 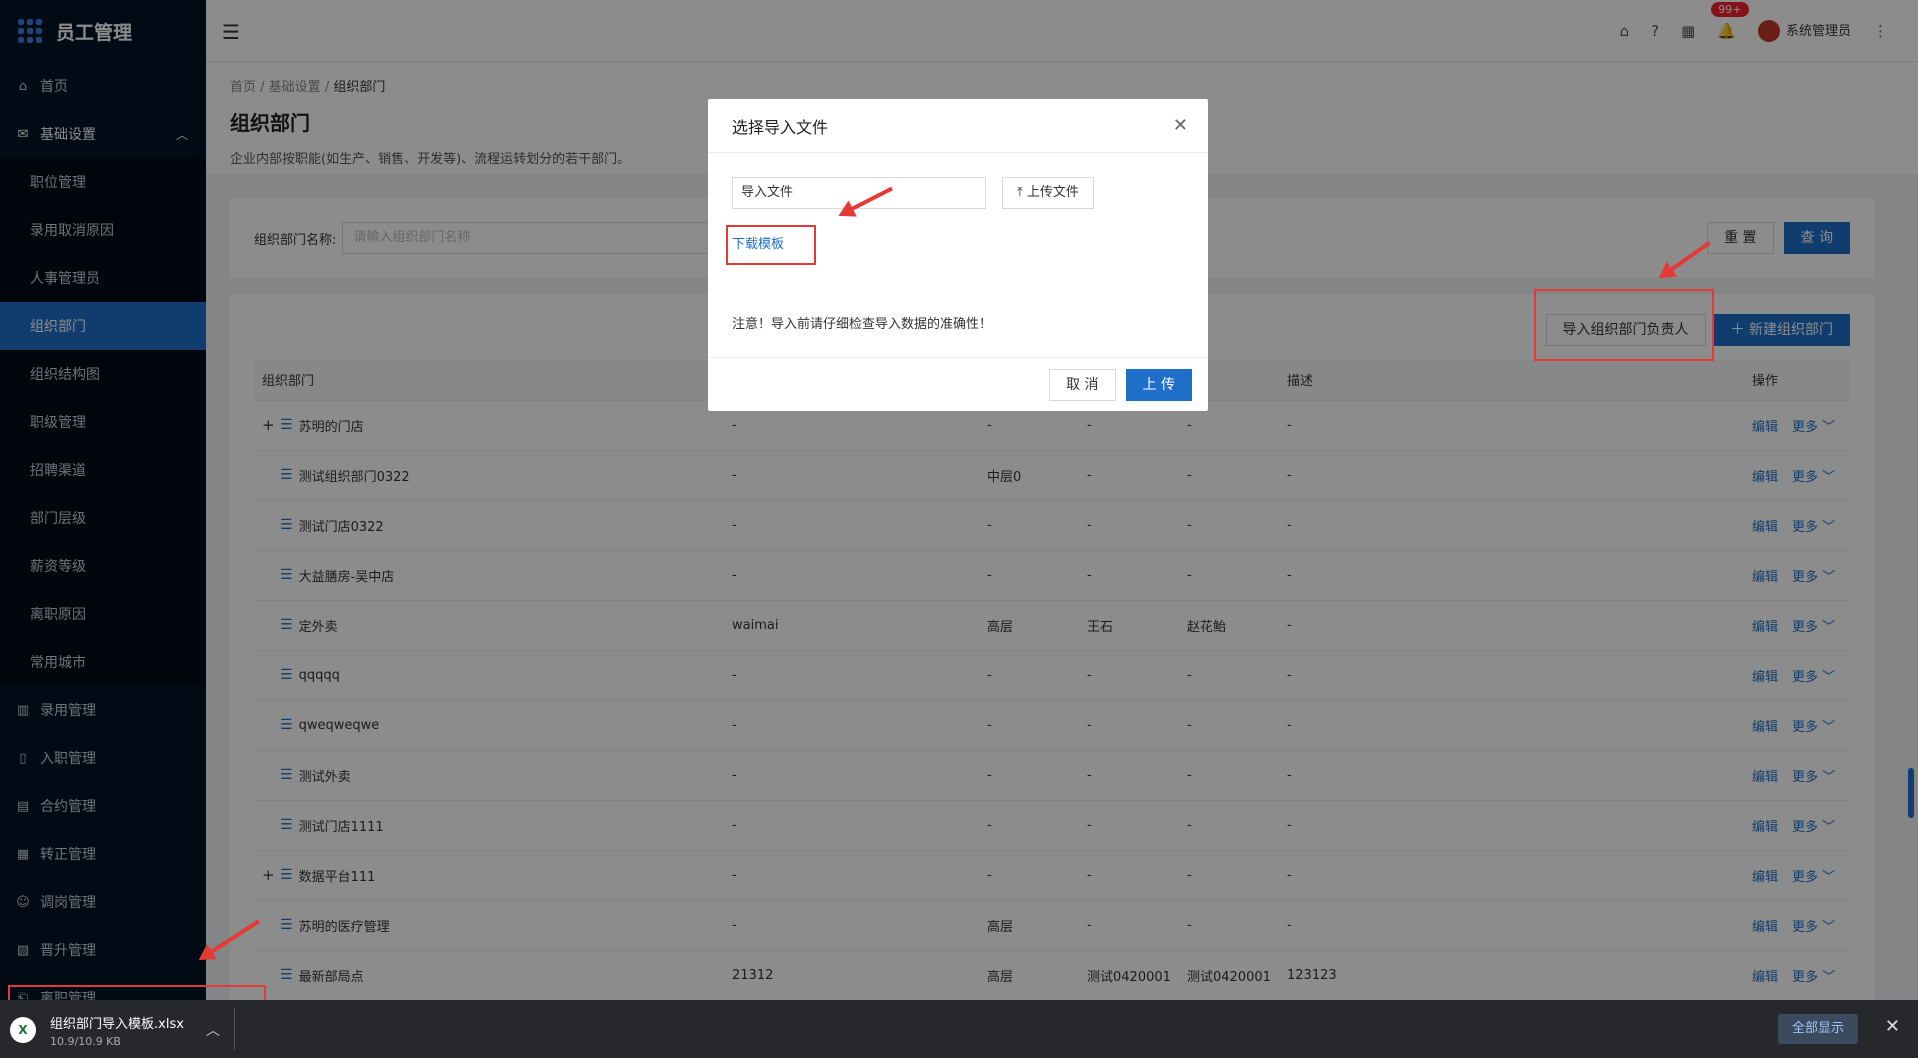 I want to click on modal-title: 选择导入文件, so click(x=780, y=127).